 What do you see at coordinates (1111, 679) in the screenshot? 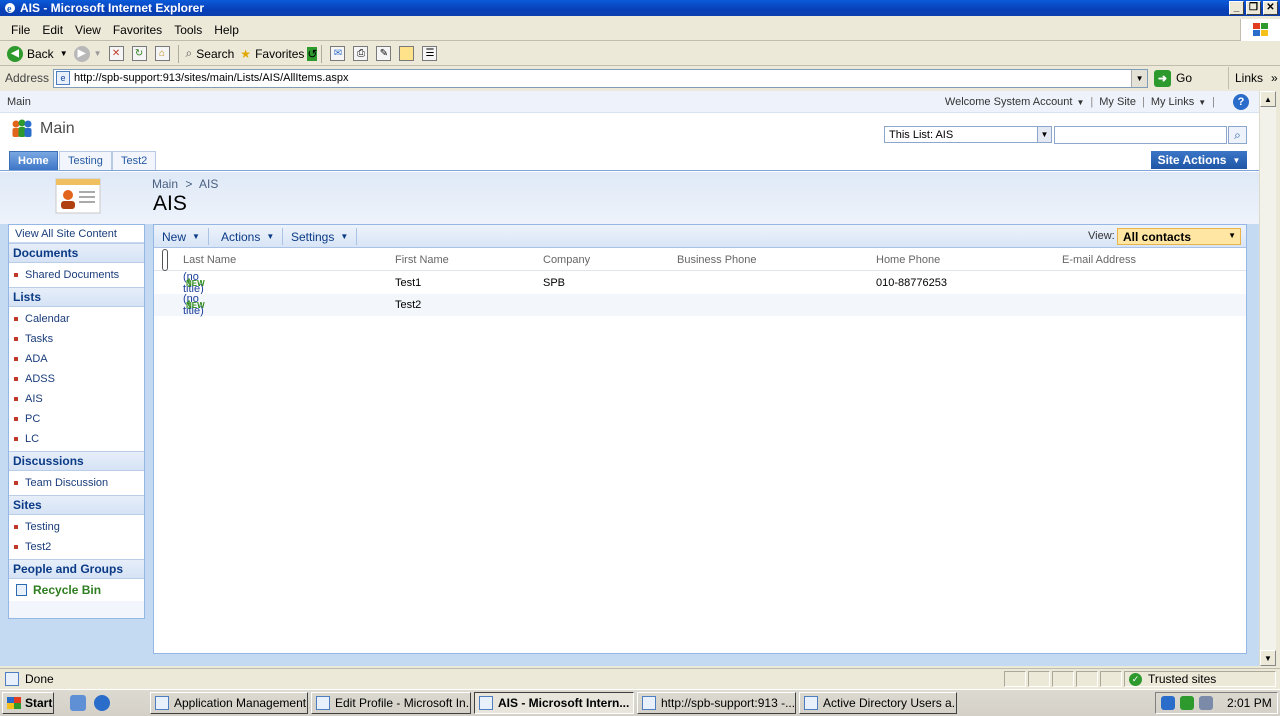
I see `status-pane` at bounding box center [1111, 679].